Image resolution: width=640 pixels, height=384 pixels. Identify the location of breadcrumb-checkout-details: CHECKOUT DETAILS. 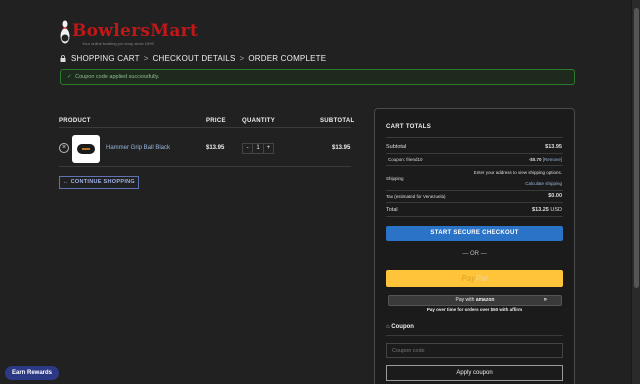
(194, 58).